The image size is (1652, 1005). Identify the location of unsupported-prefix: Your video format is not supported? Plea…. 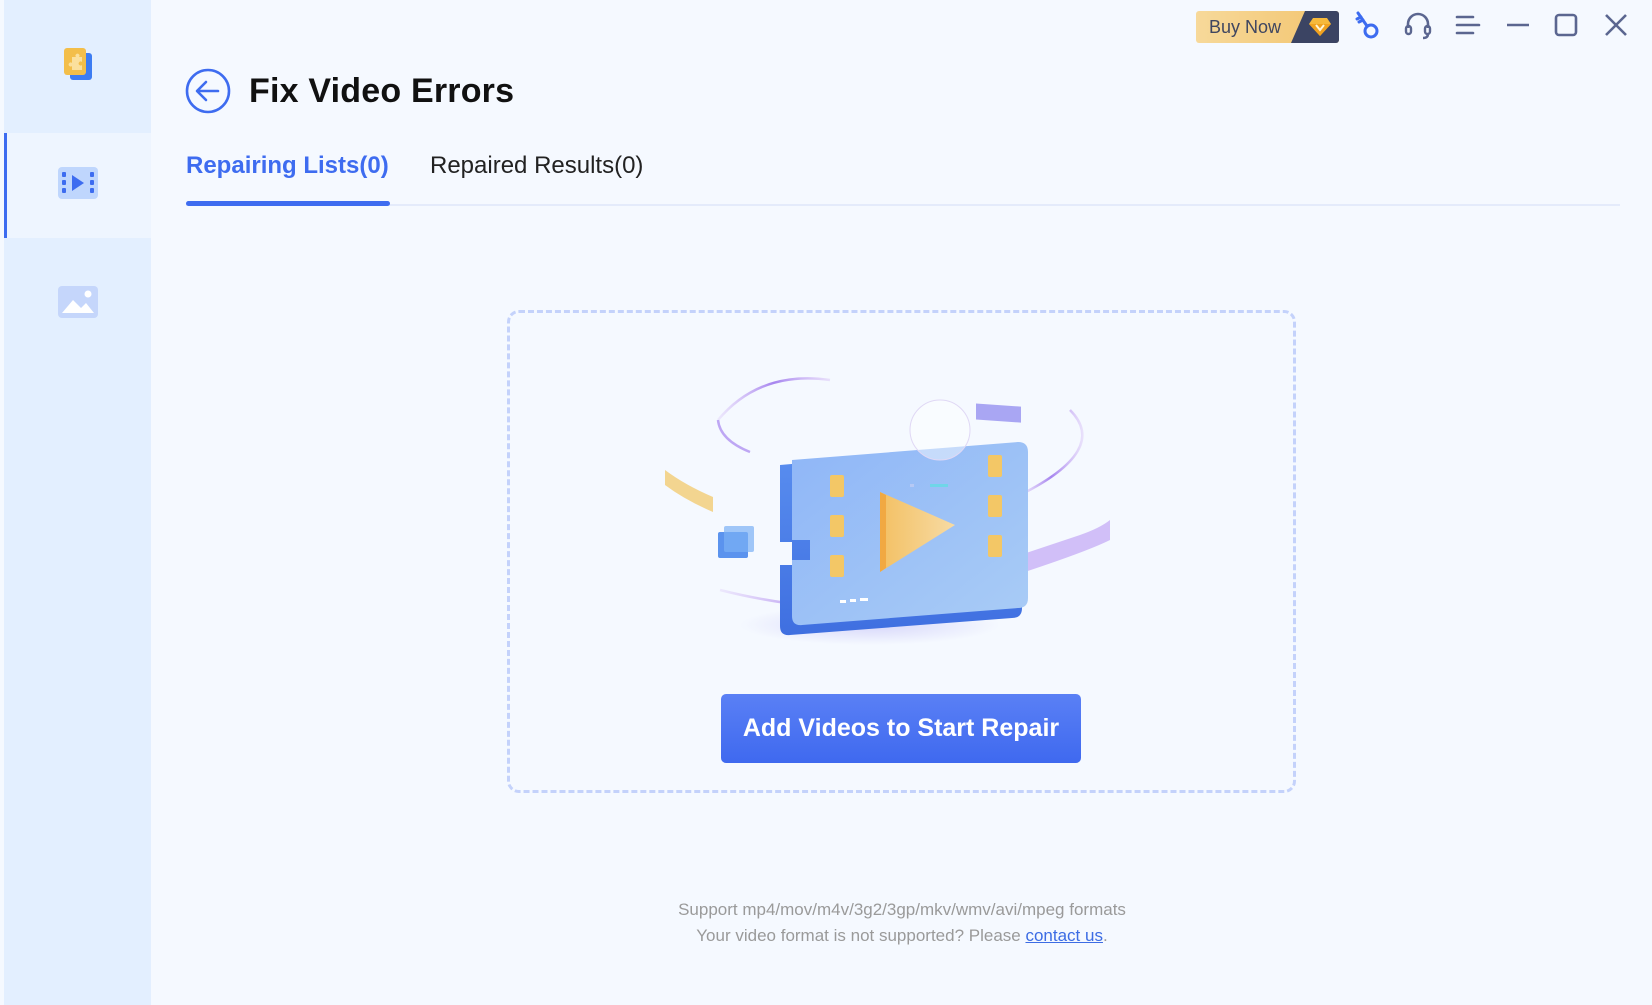
(861, 935).